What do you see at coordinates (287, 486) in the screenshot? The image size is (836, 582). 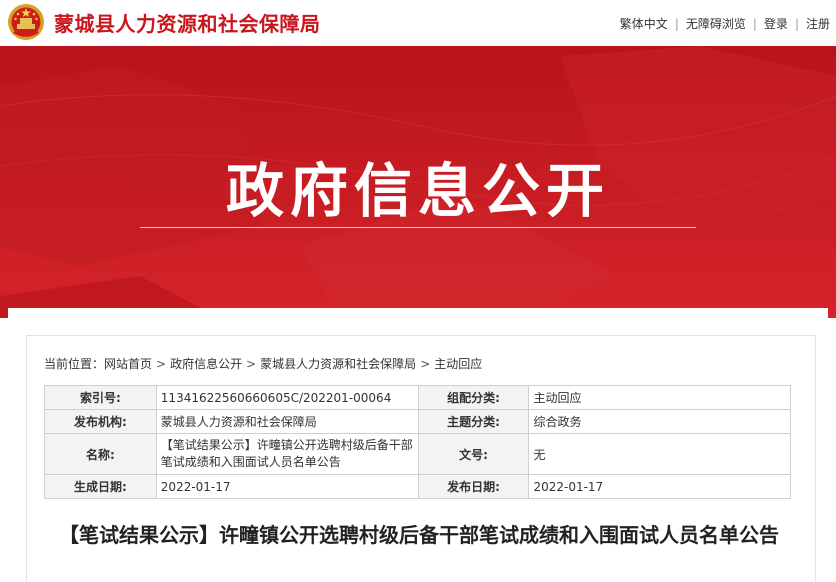 I see `created-date-value: 2022-01-17` at bounding box center [287, 486].